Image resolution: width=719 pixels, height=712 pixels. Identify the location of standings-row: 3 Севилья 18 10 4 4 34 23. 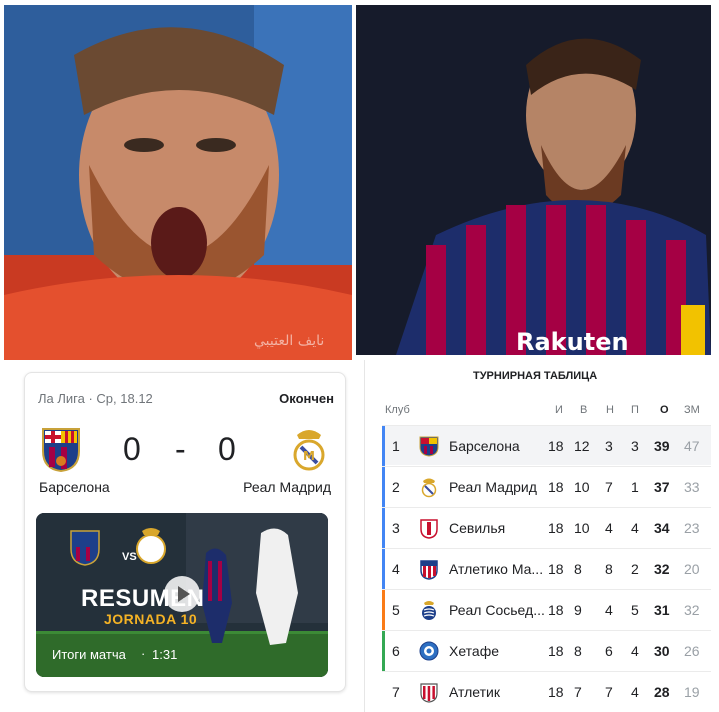
(546, 527).